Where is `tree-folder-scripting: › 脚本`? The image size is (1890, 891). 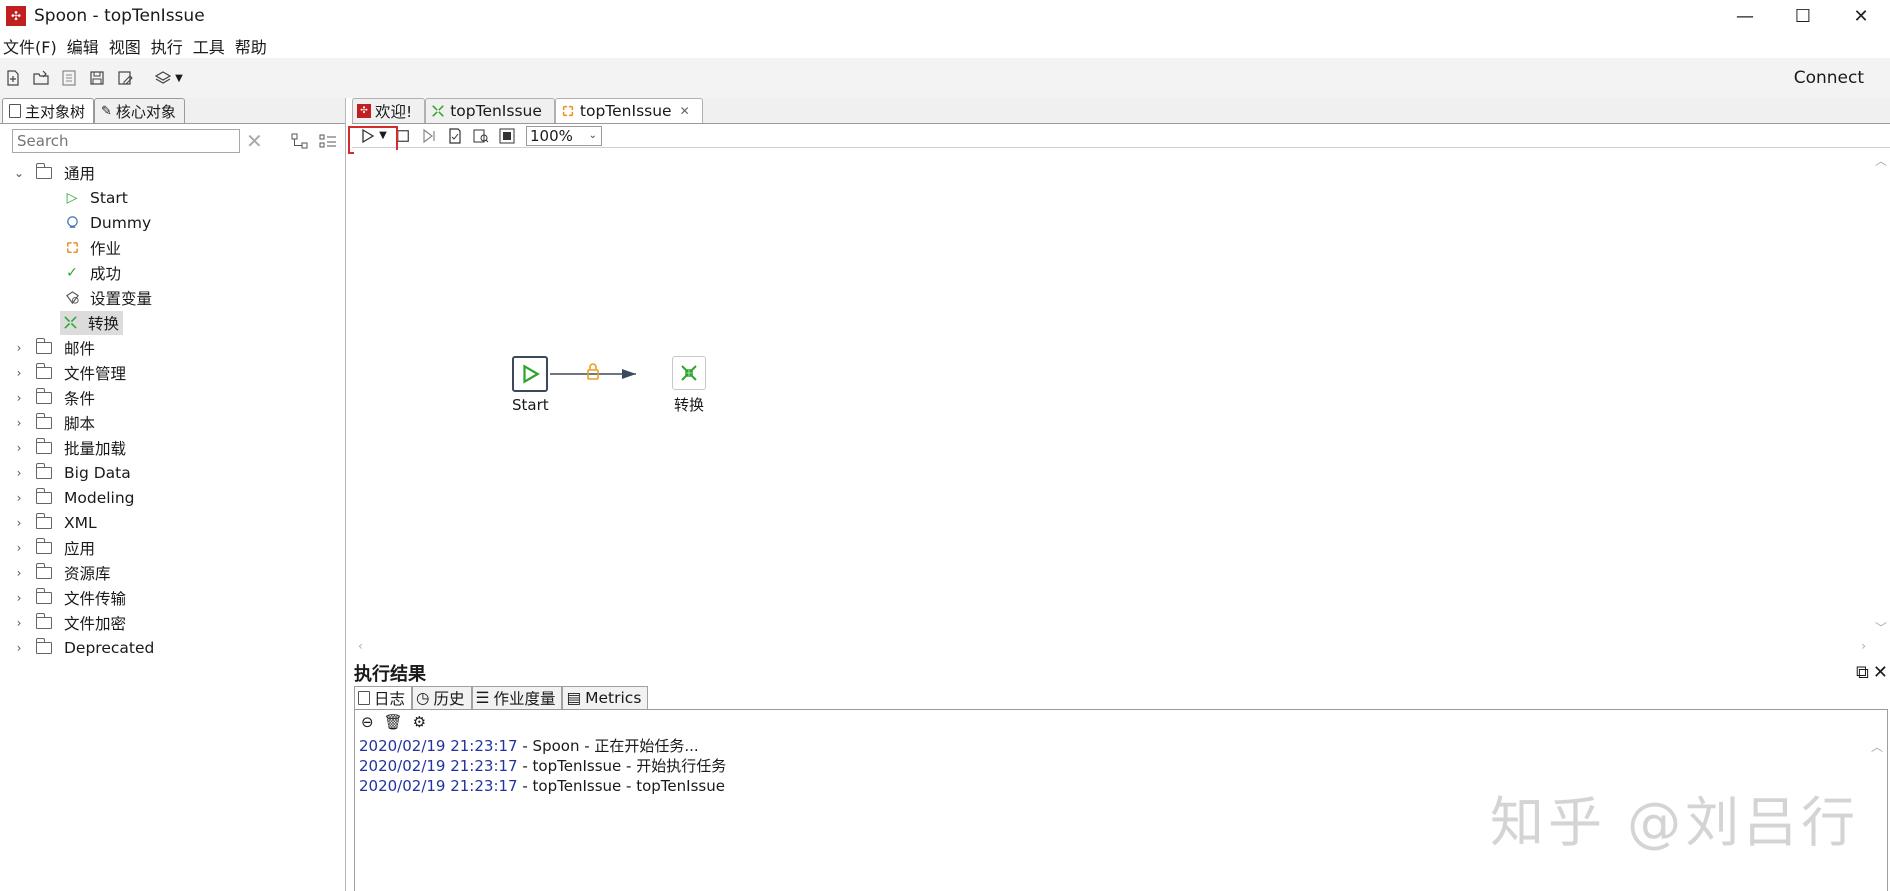
tree-folder-scripting: › 脚本 is located at coordinates (172, 422).